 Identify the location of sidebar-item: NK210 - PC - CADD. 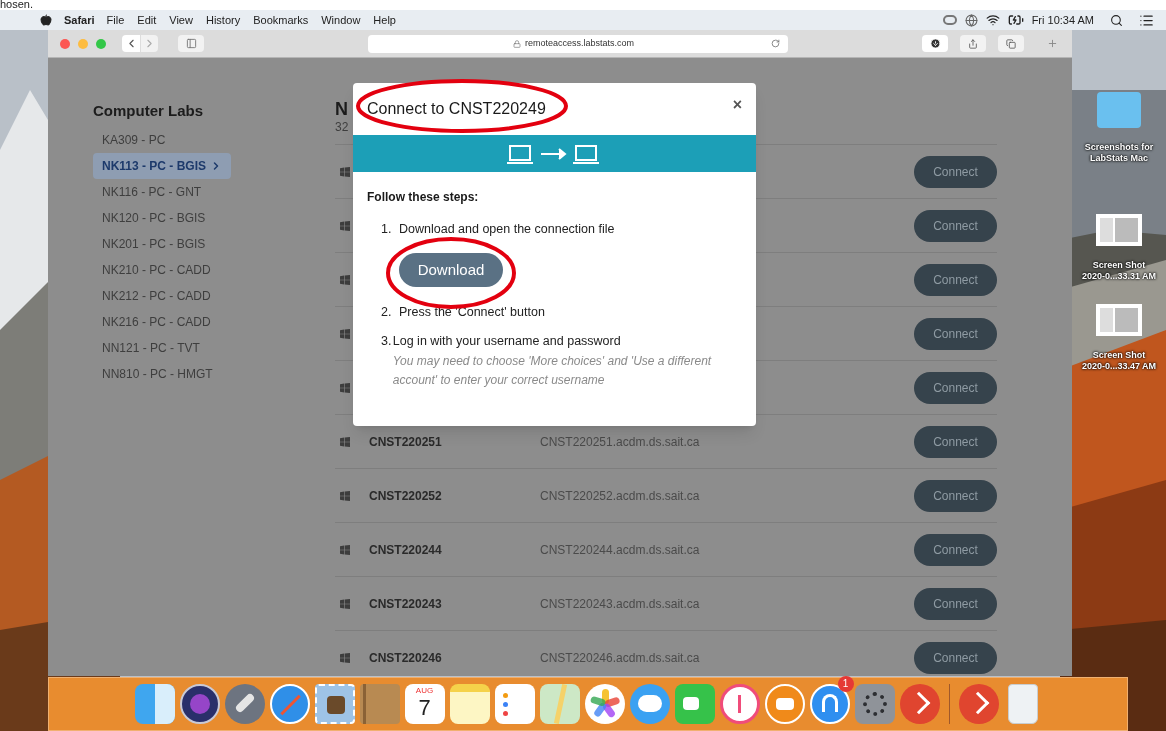
(156, 269).